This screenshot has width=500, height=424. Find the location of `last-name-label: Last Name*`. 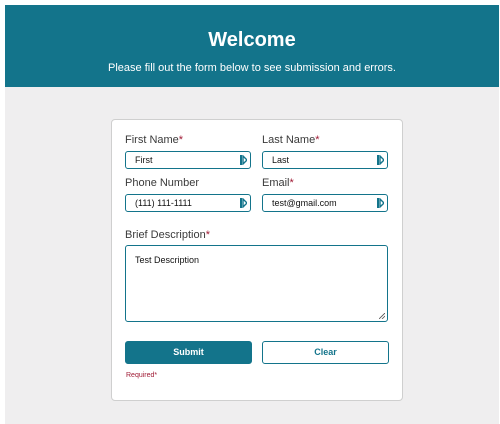

last-name-label: Last Name* is located at coordinates (291, 140).